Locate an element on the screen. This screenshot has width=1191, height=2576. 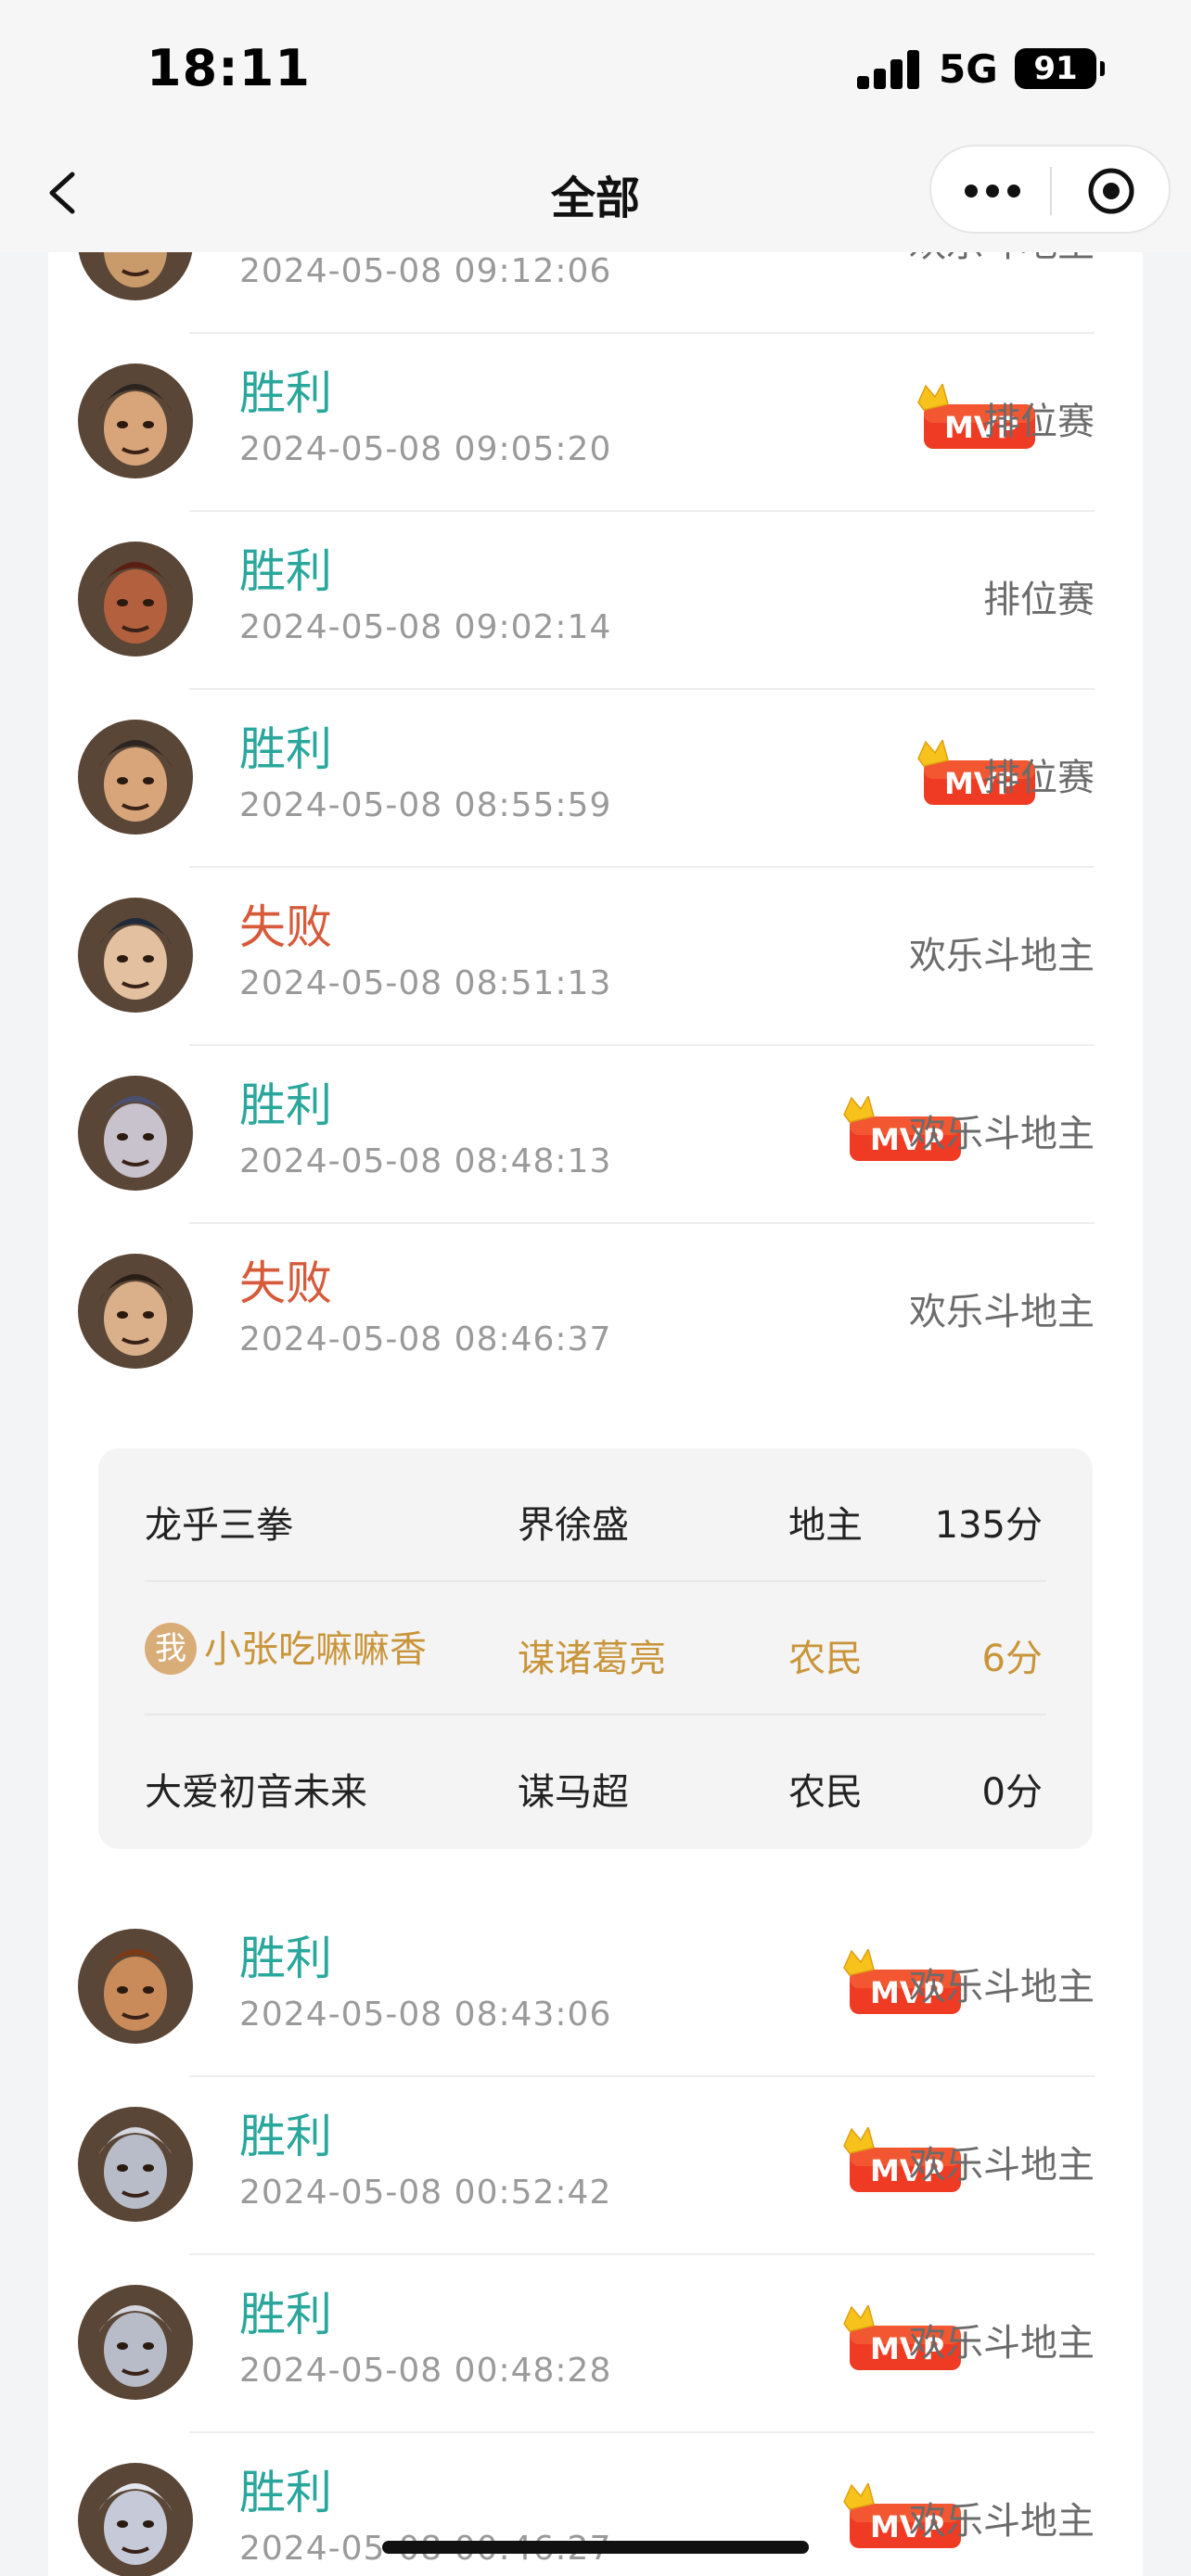
record-row: 胜利 2024-05-08 09:05:20 MVP 排位赛 is located at coordinates (595, 421).